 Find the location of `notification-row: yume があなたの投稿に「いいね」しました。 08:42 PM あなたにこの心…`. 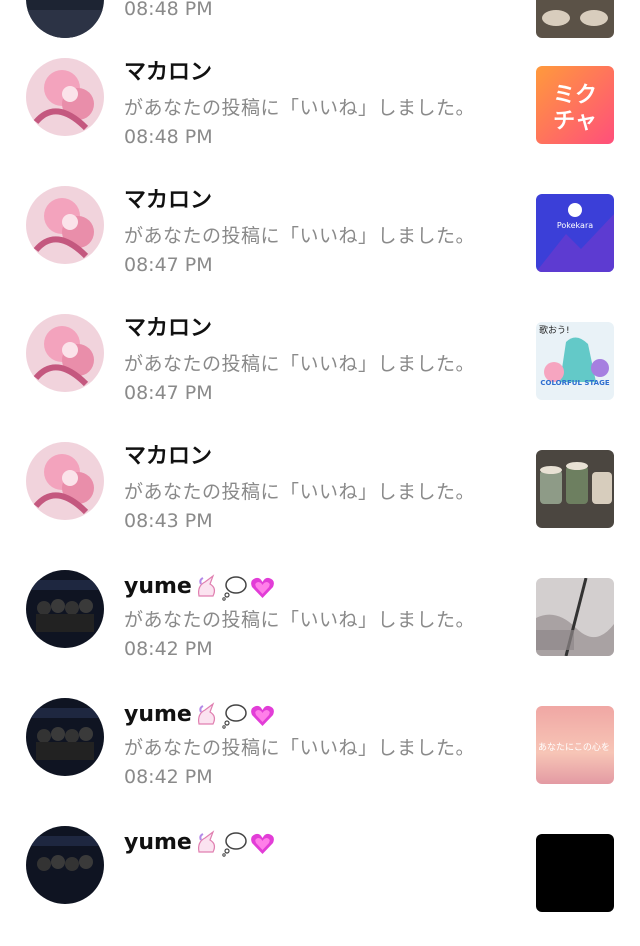

notification-row: yume があなたの投稿に「いいね」しました。 08:42 PM あなたにこの心… is located at coordinates (320, 754).